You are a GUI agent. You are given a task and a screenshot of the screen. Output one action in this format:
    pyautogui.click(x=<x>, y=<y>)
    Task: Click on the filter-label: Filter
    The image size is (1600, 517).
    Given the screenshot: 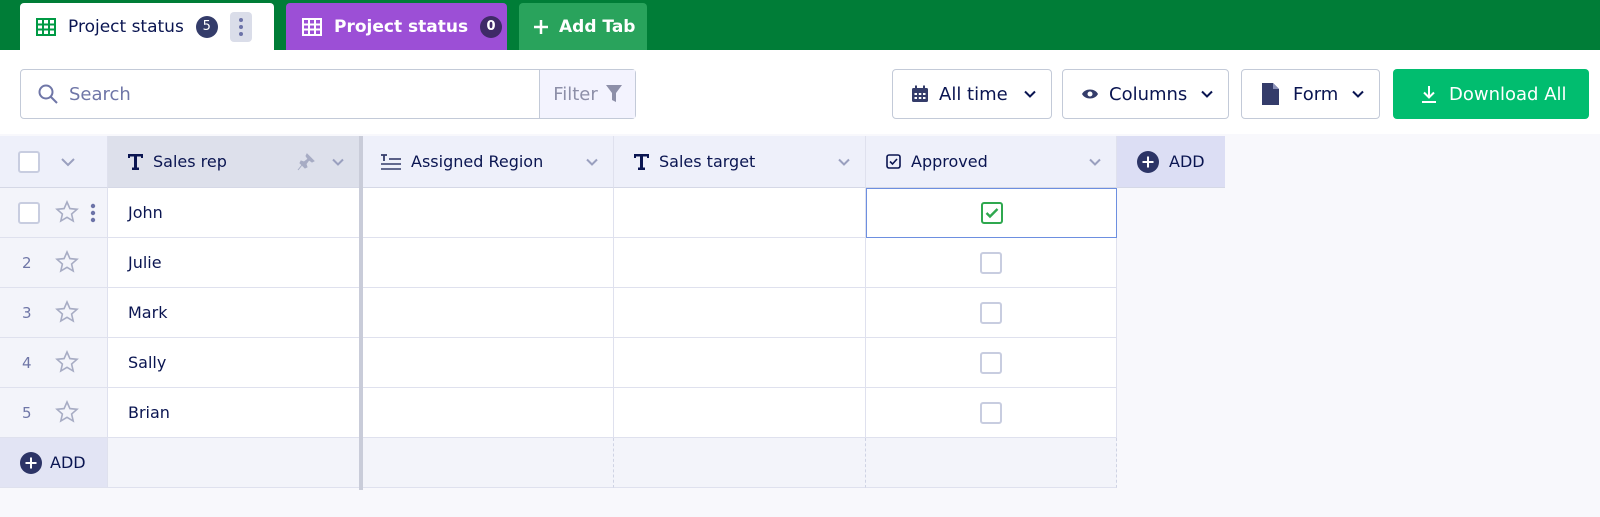 What is the action you would take?
    pyautogui.click(x=575, y=94)
    